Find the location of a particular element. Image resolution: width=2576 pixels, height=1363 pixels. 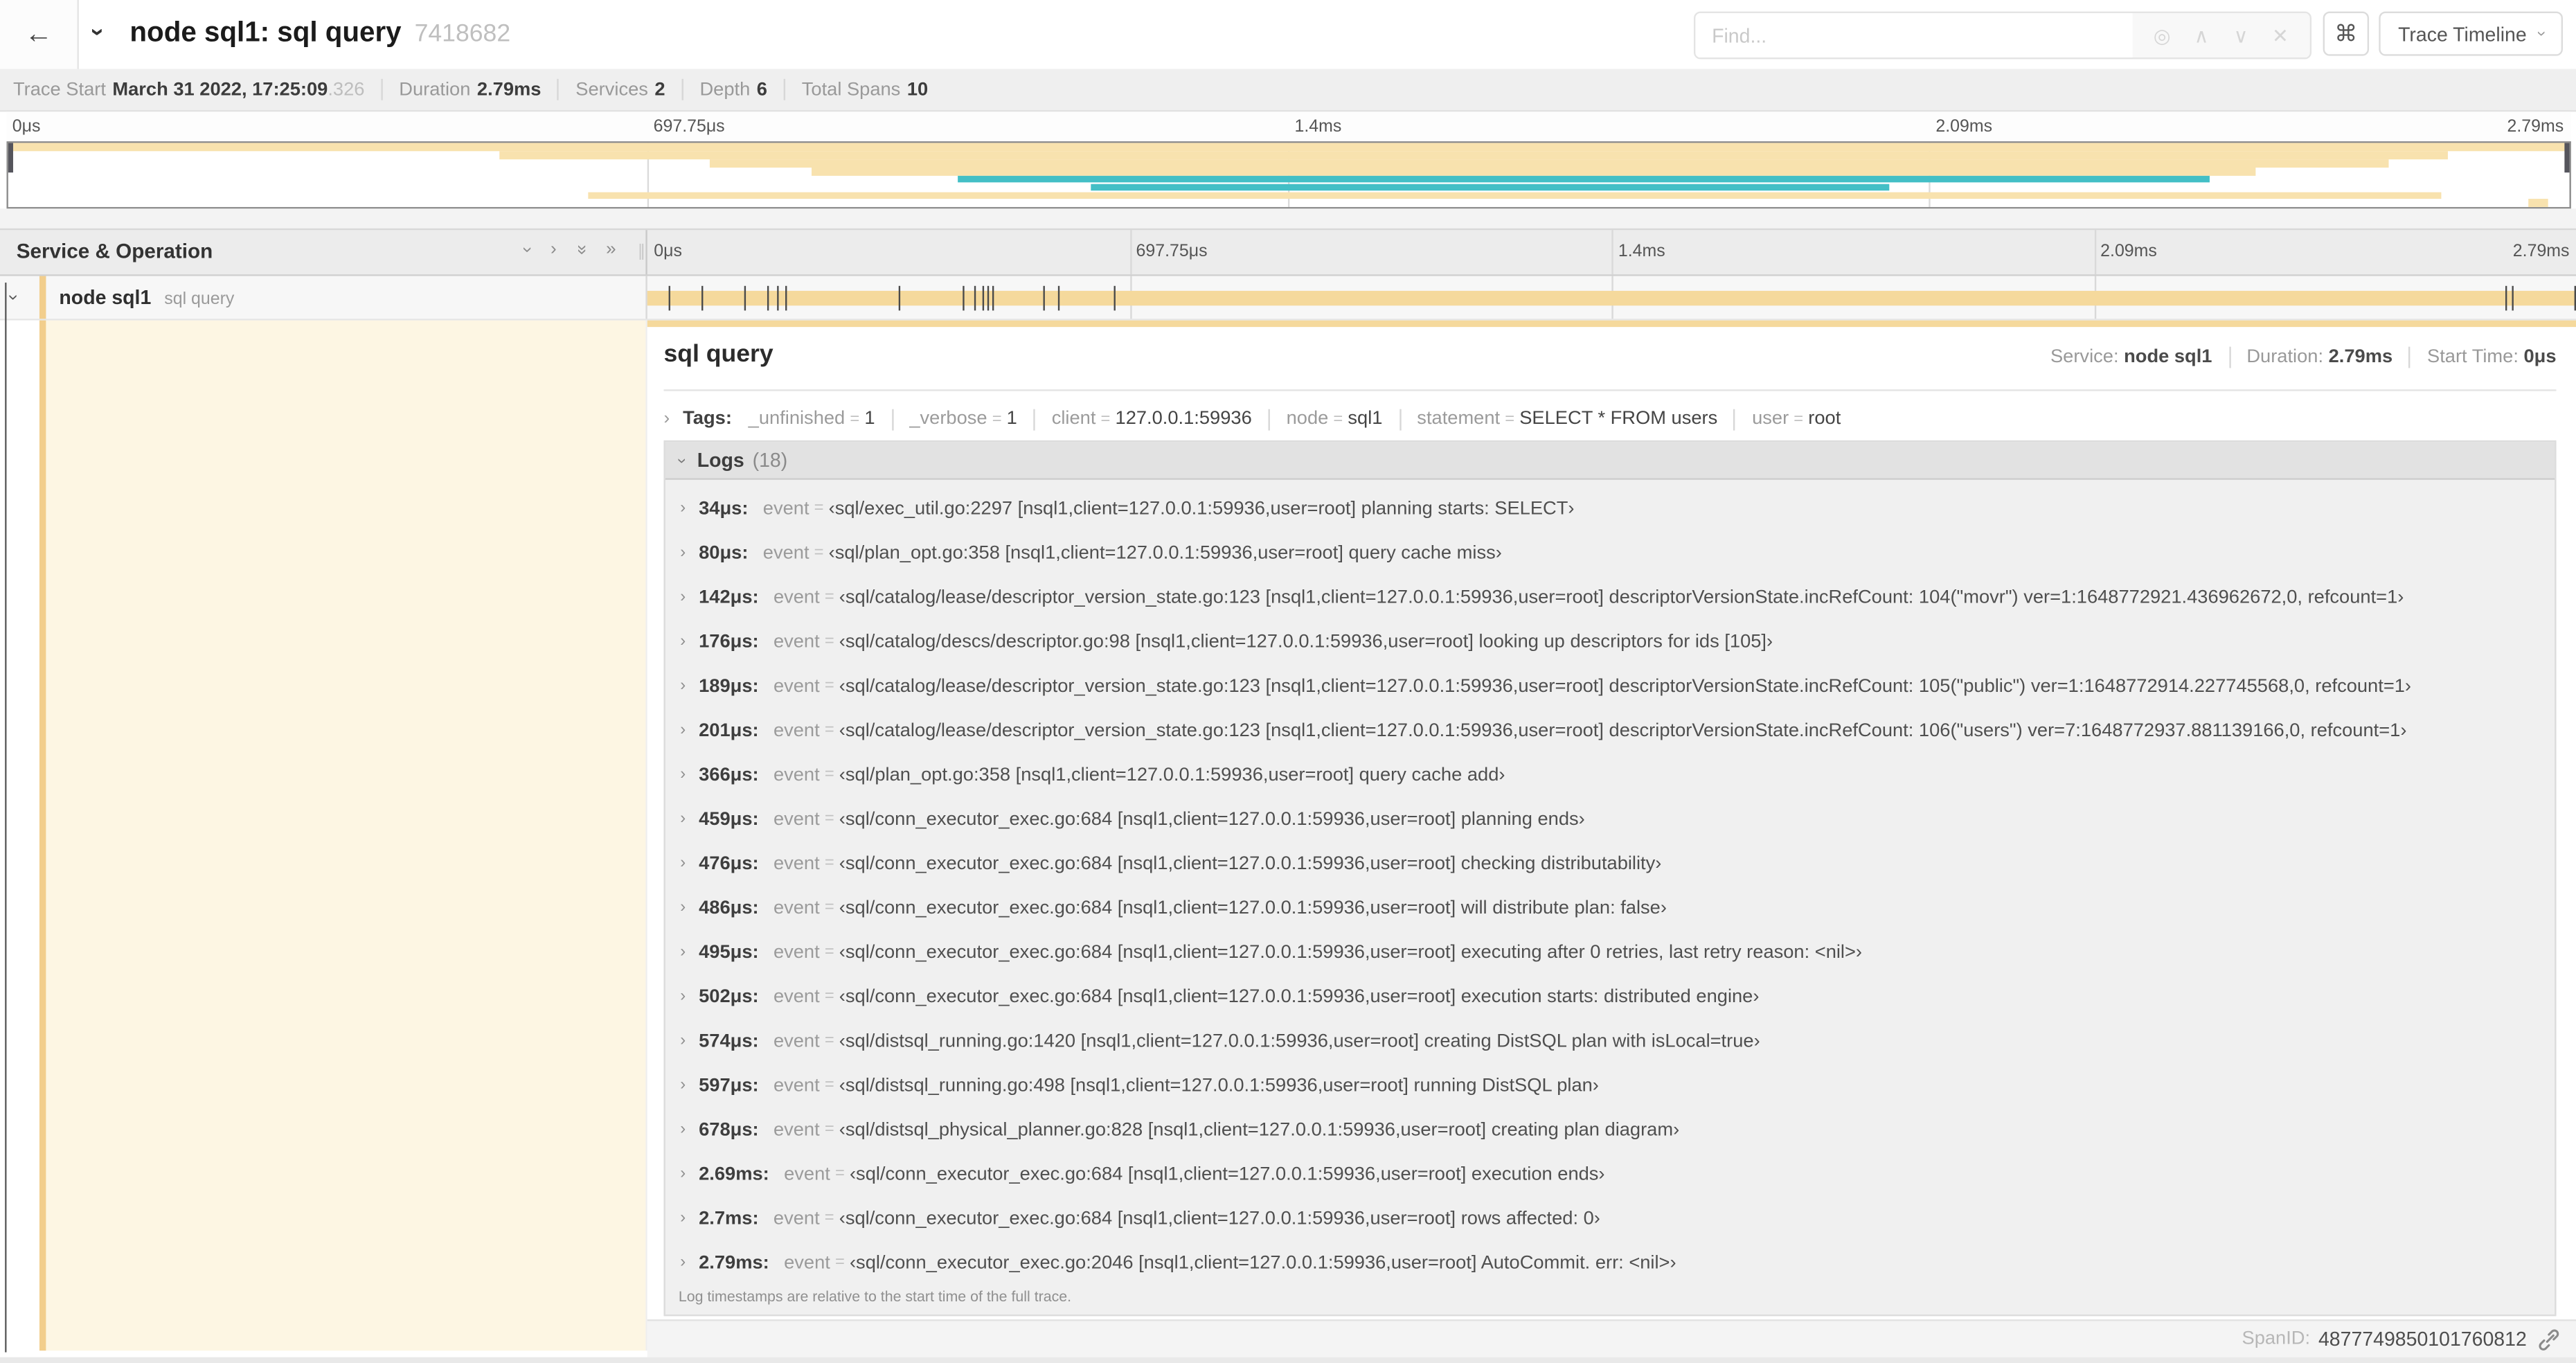

log-timestamp: 366μs: is located at coordinates (729, 775).